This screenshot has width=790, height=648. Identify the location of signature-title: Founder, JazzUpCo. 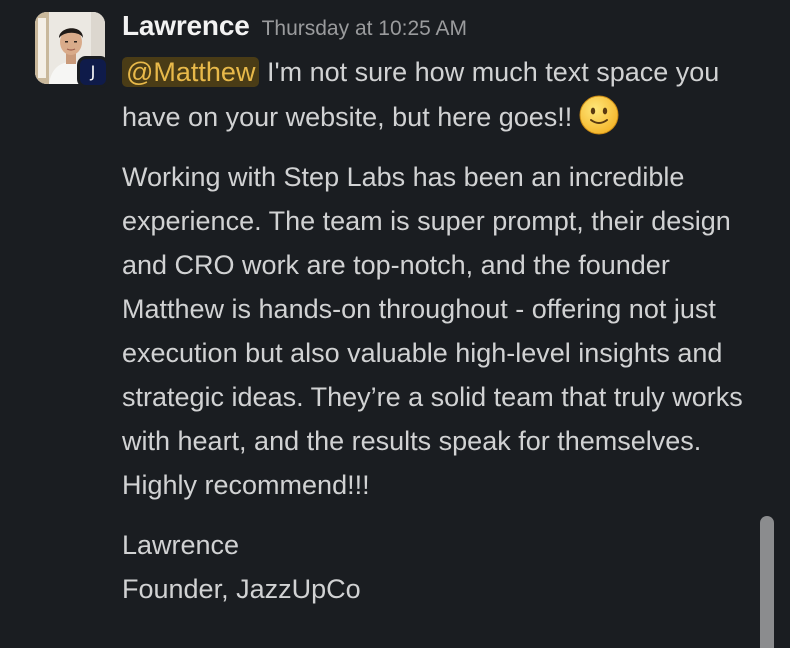
(241, 589).